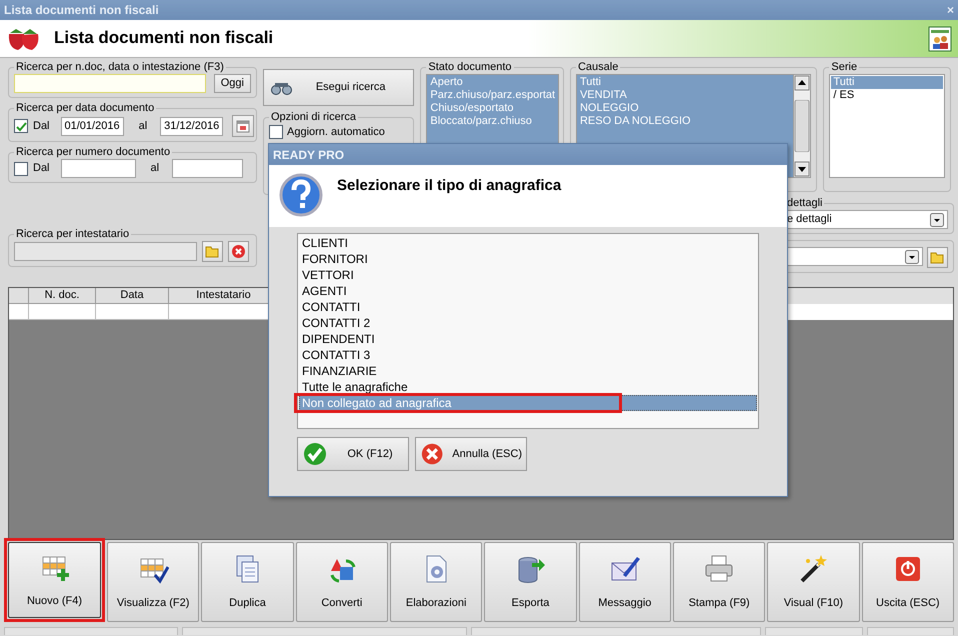 The height and width of the screenshot is (636, 958). I want to click on toolbar-button: Duplica, so click(247, 582).